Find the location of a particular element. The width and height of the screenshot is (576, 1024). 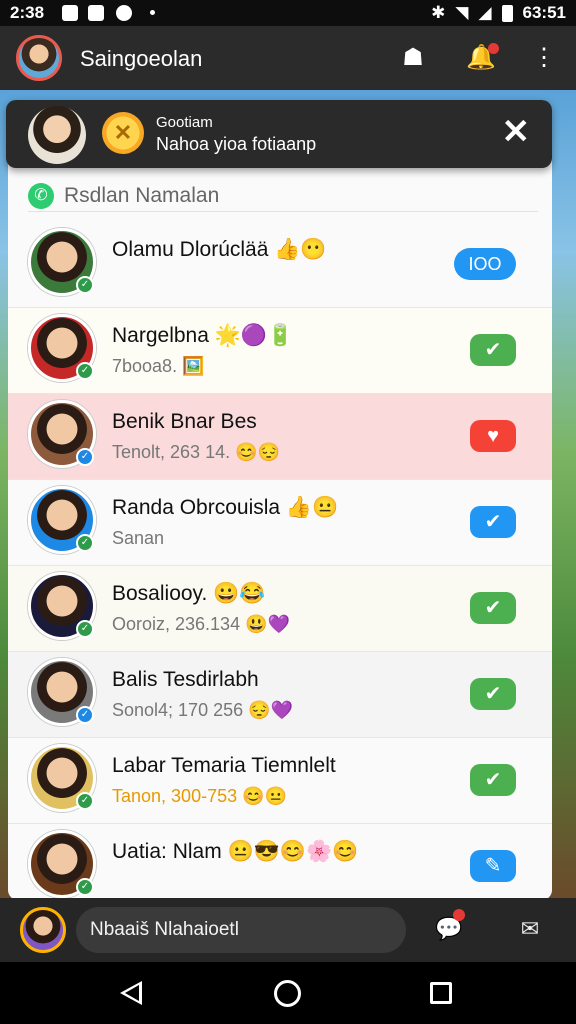

save-icon is located at coordinates (96, 13).